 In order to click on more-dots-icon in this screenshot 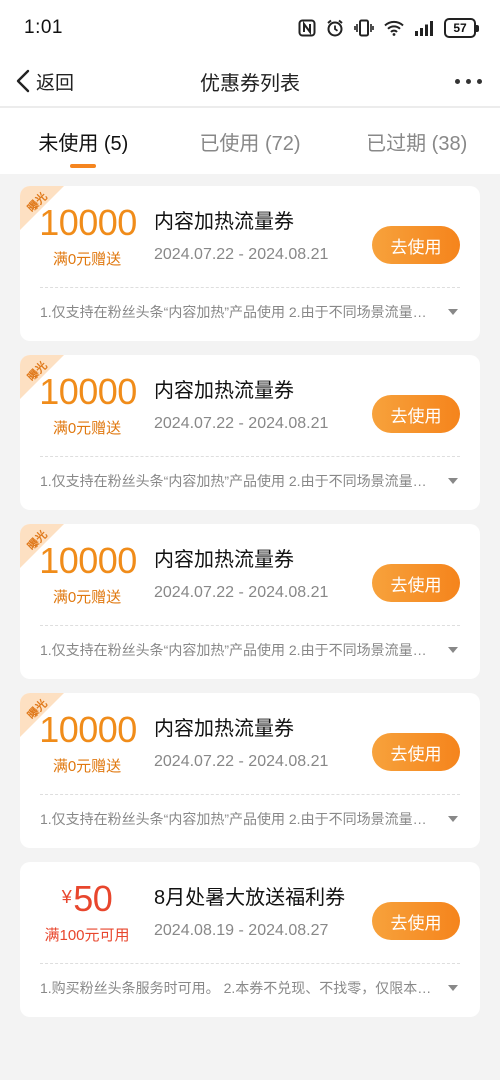, I will do `click(468, 81)`.